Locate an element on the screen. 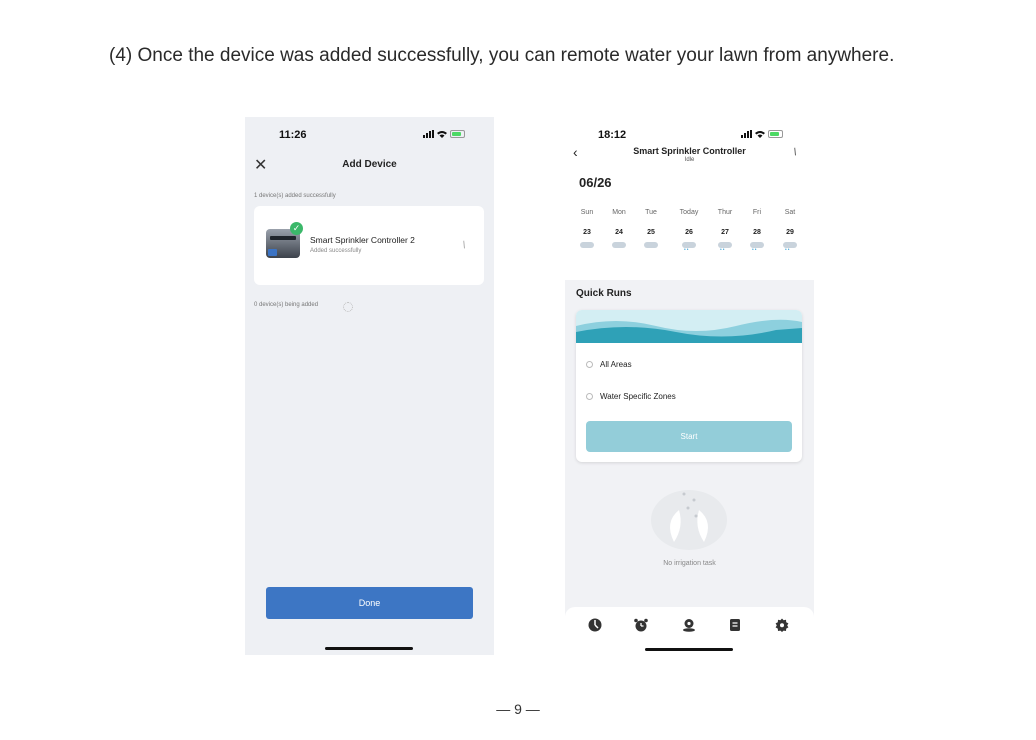  settings-gear-icon is located at coordinates (782, 625).